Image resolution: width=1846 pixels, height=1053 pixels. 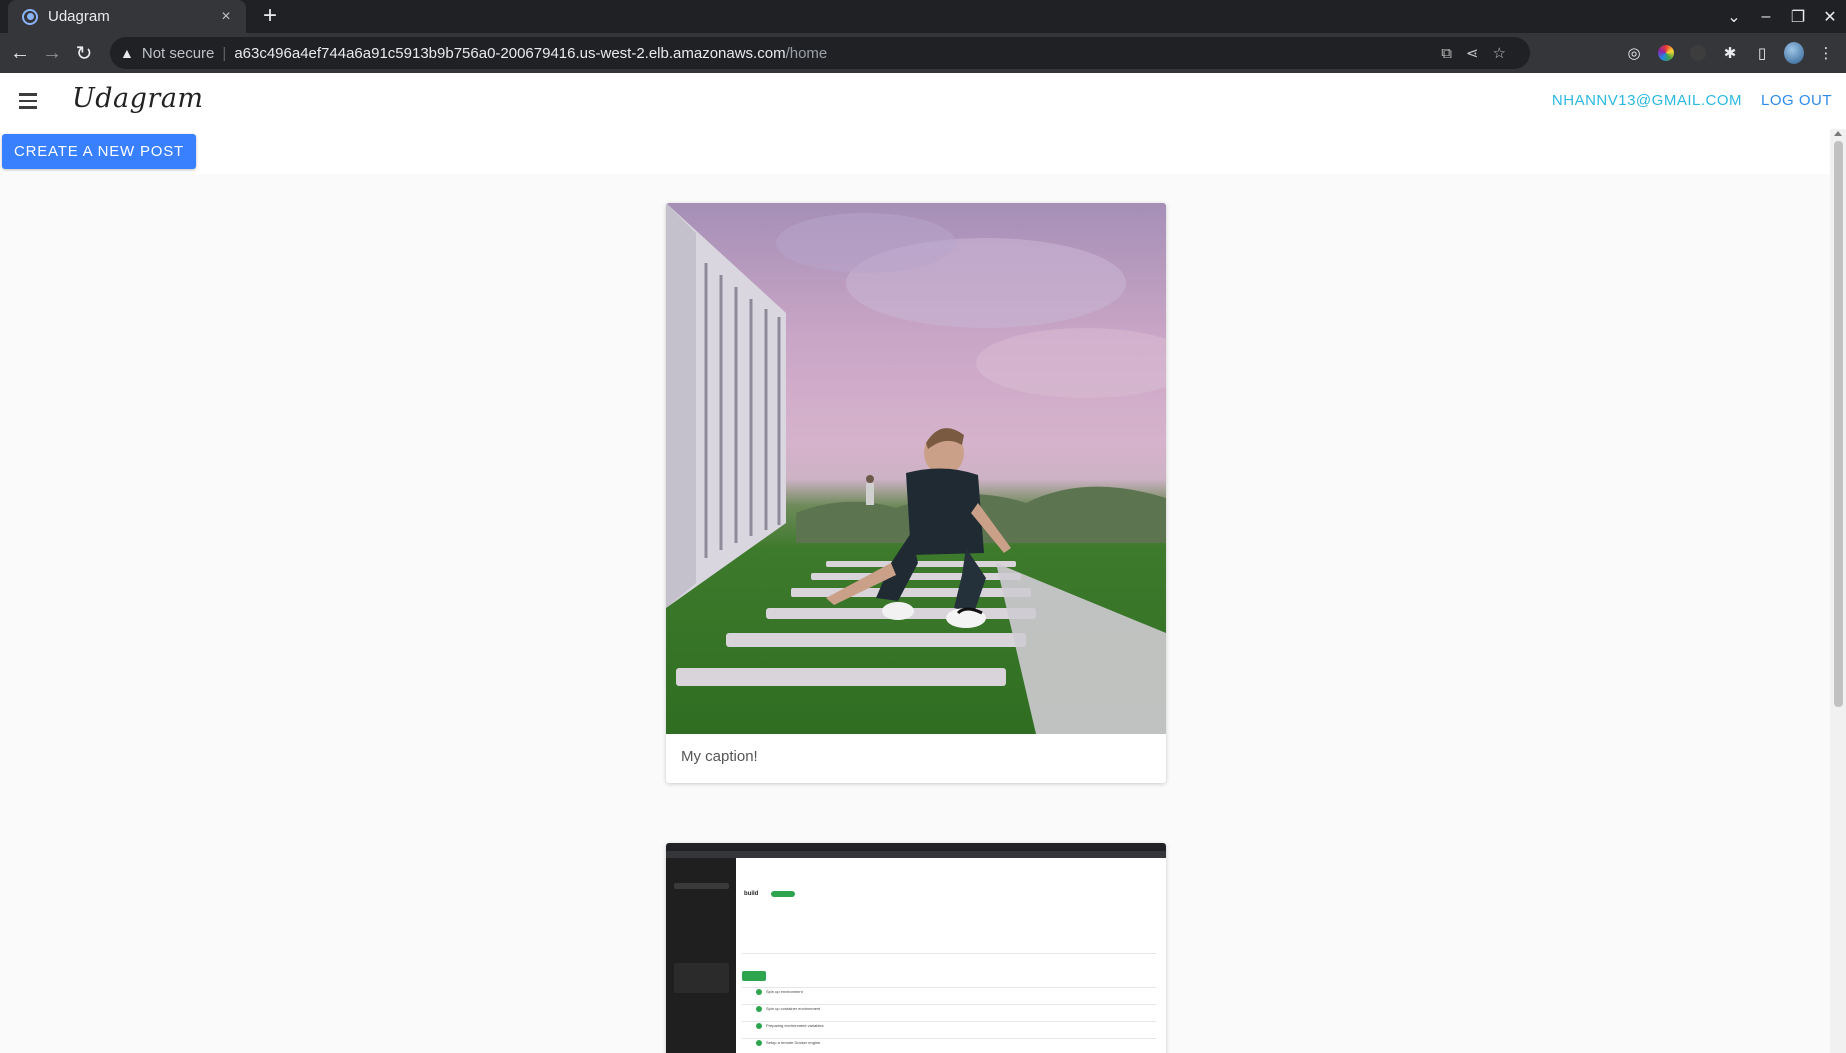 What do you see at coordinates (79, 16) in the screenshot?
I see `tab-title: Udagram` at bounding box center [79, 16].